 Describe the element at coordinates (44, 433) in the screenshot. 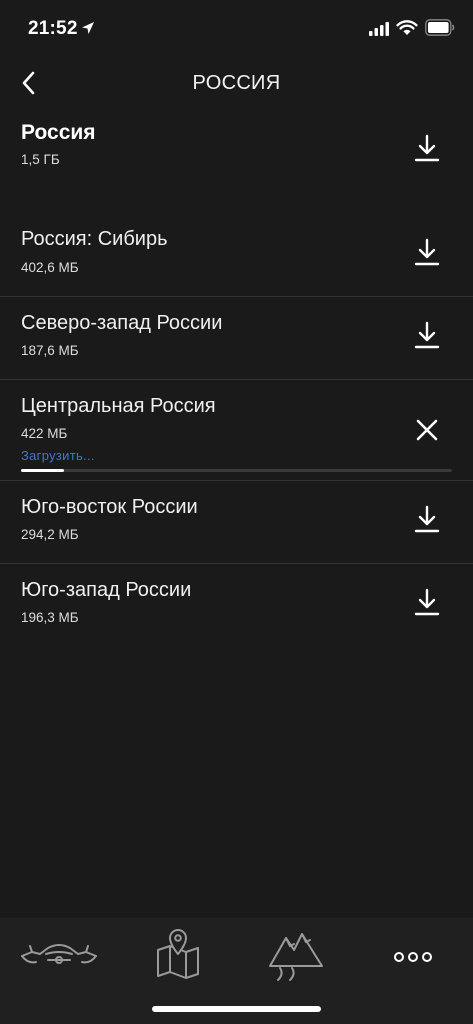

I see `list-item-size: 422 МБ` at that location.